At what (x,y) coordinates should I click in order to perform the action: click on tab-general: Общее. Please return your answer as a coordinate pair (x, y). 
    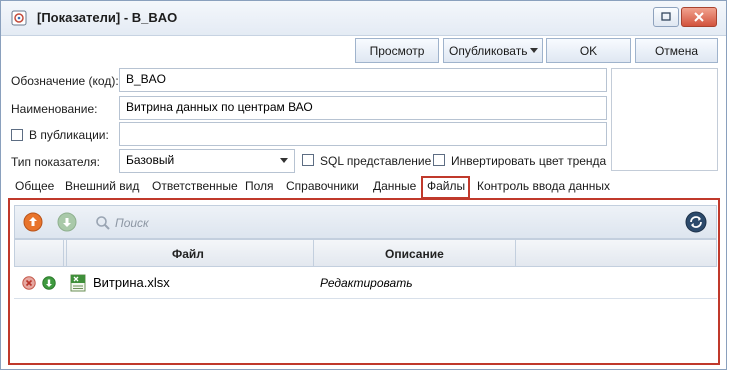
    Looking at the image, I should click on (34, 186).